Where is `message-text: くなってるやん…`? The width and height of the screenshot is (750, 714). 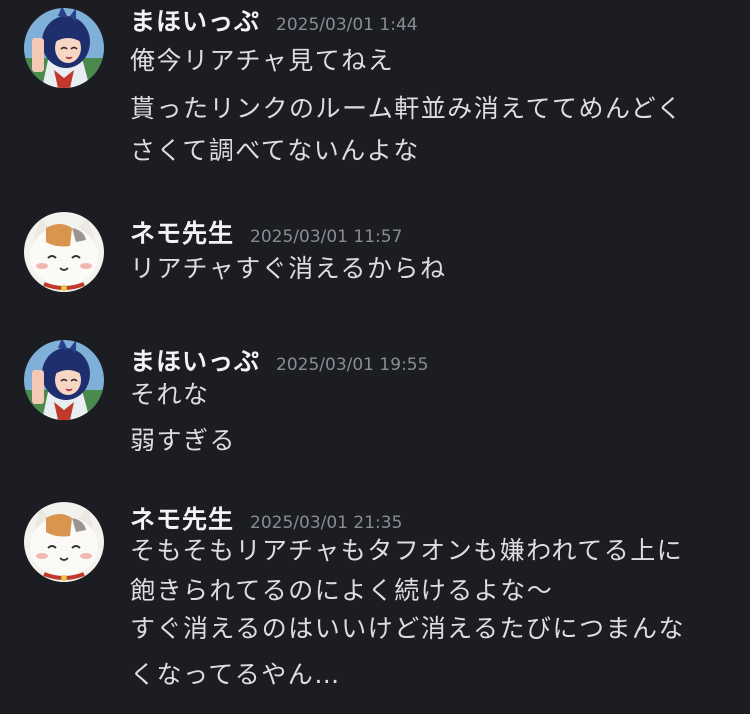
message-text: くなってるやん… is located at coordinates (235, 674).